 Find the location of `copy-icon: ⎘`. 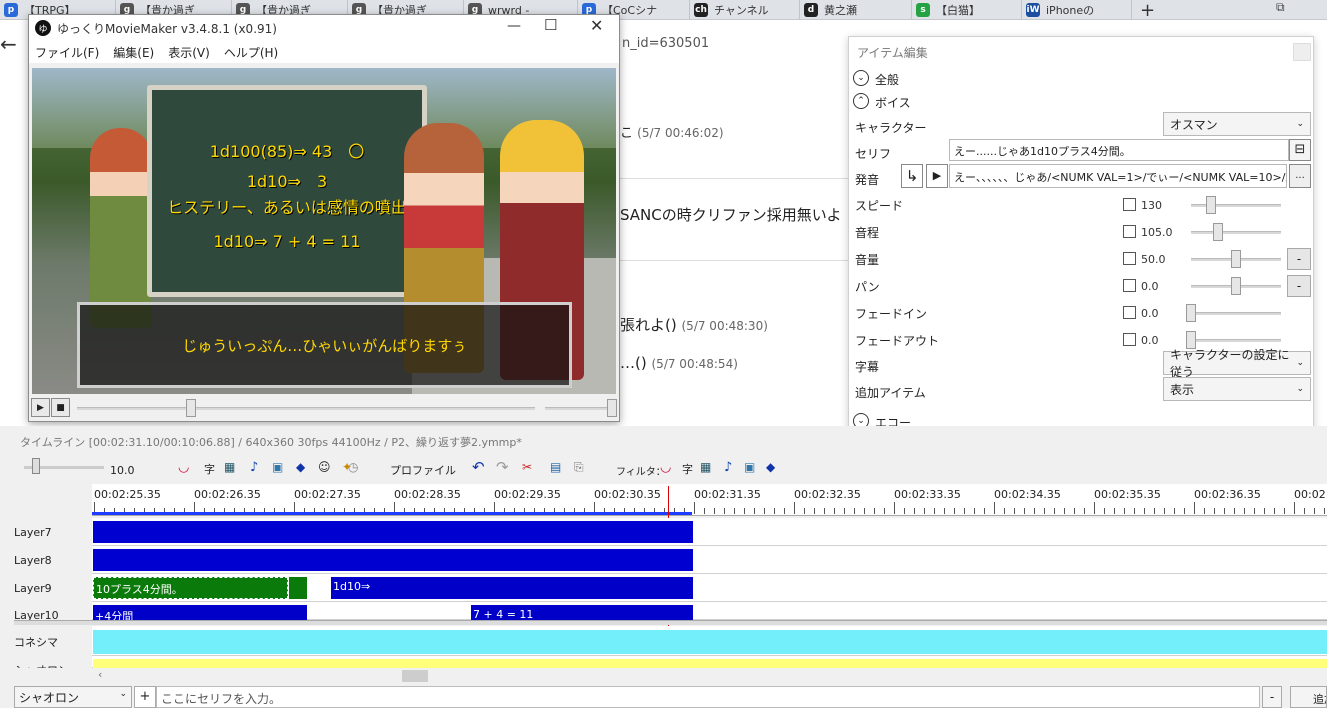

copy-icon: ⎘ is located at coordinates (579, 467).